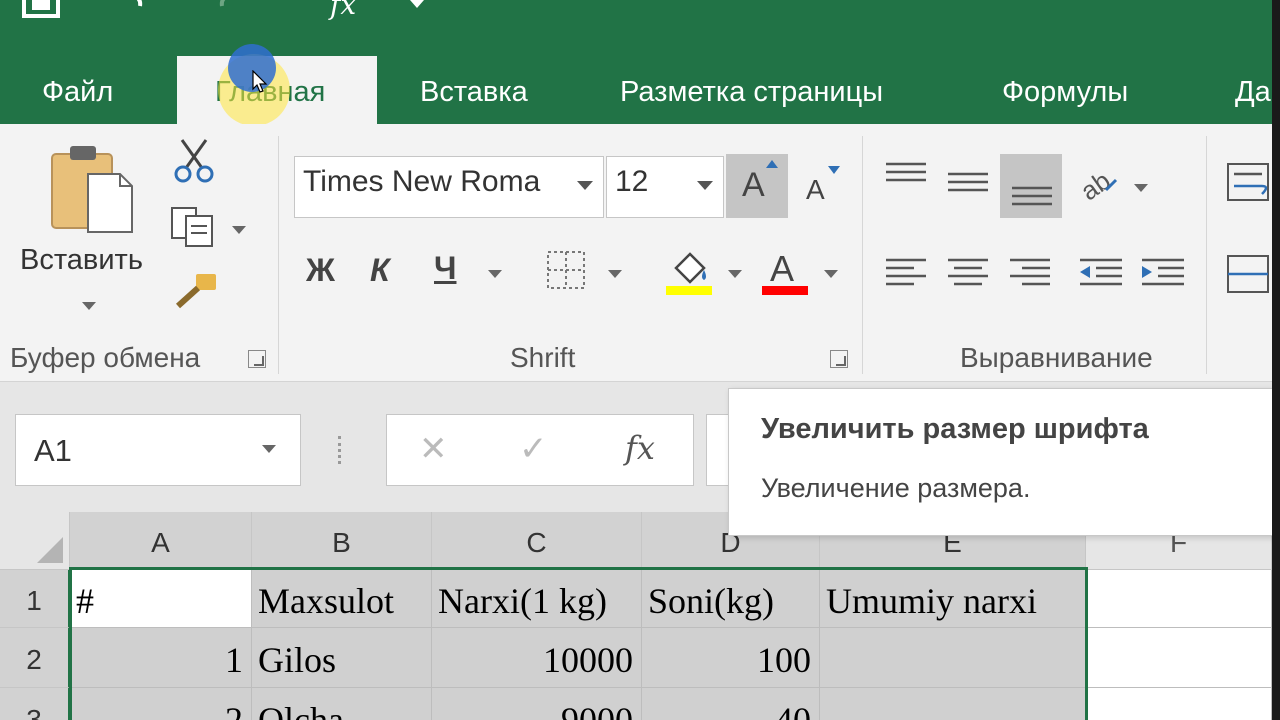  I want to click on name-box-value: A1, so click(53, 450).